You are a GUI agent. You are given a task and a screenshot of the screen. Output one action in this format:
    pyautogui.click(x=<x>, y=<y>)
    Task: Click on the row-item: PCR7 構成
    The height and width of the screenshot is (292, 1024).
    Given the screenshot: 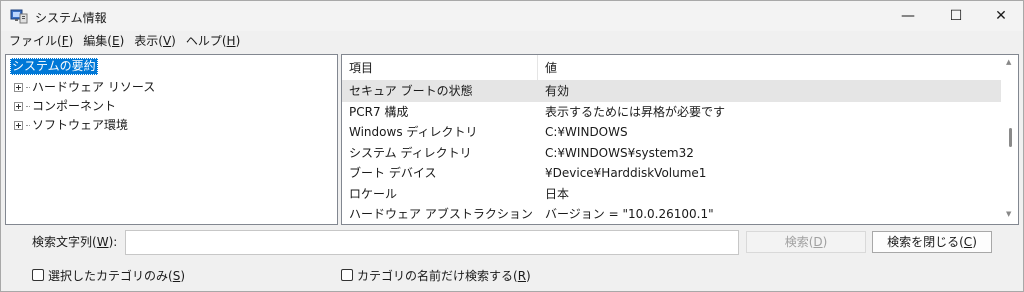 What is the action you would take?
    pyautogui.click(x=379, y=111)
    